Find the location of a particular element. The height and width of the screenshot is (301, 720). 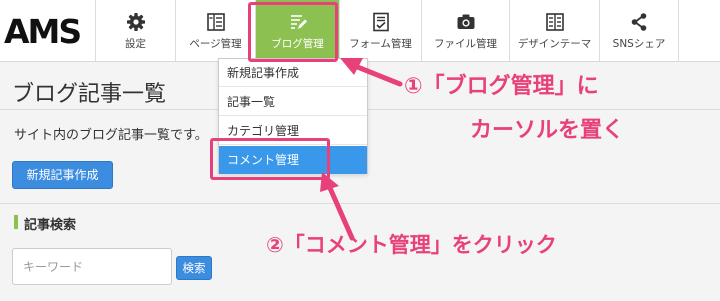

toolbar-label: ページ管理 is located at coordinates (215, 44).